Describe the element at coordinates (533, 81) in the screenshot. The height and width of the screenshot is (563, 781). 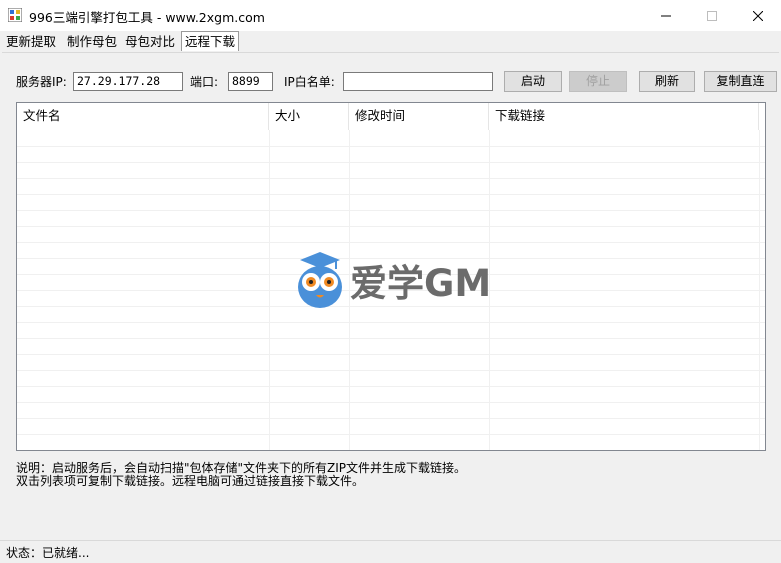
I see `start-button: 启动` at that location.